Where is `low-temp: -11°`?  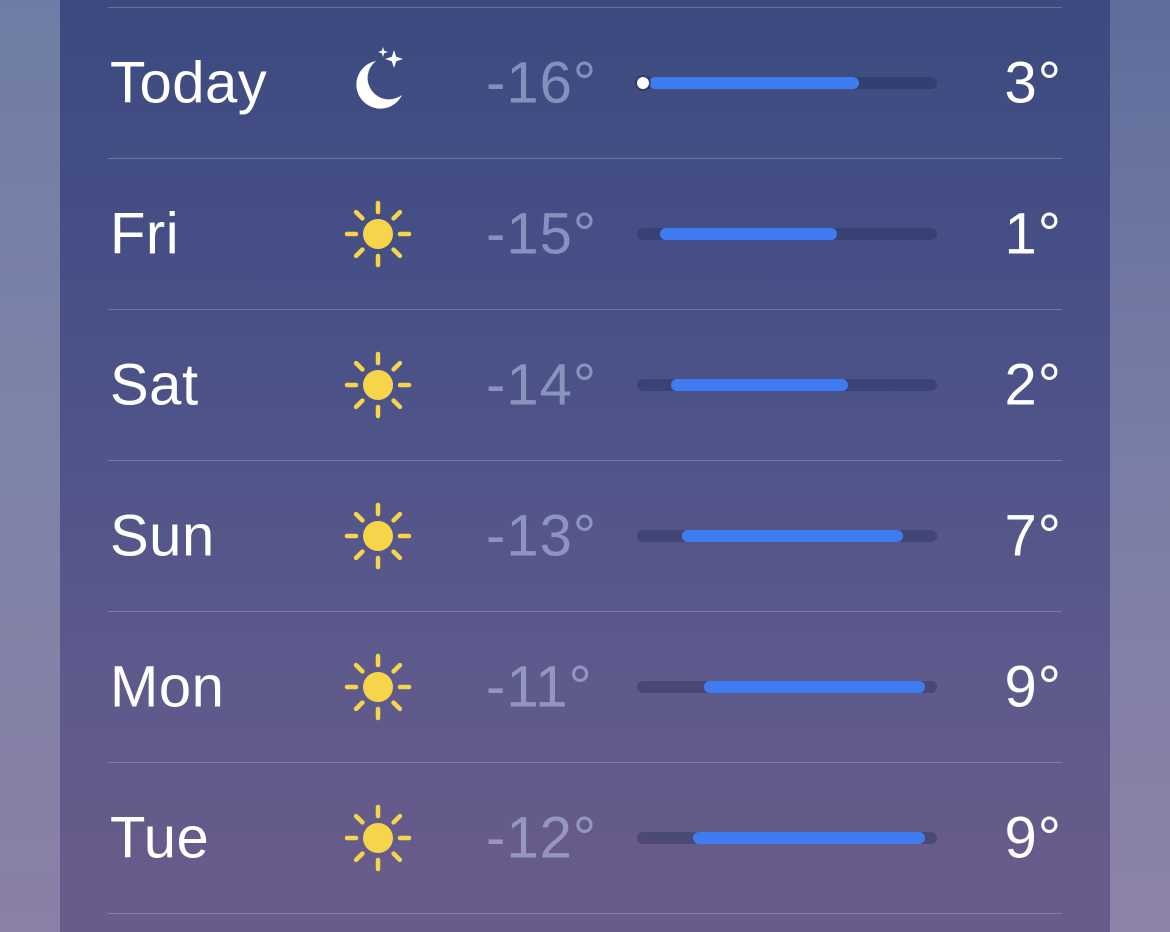 low-temp: -11° is located at coordinates (539, 687).